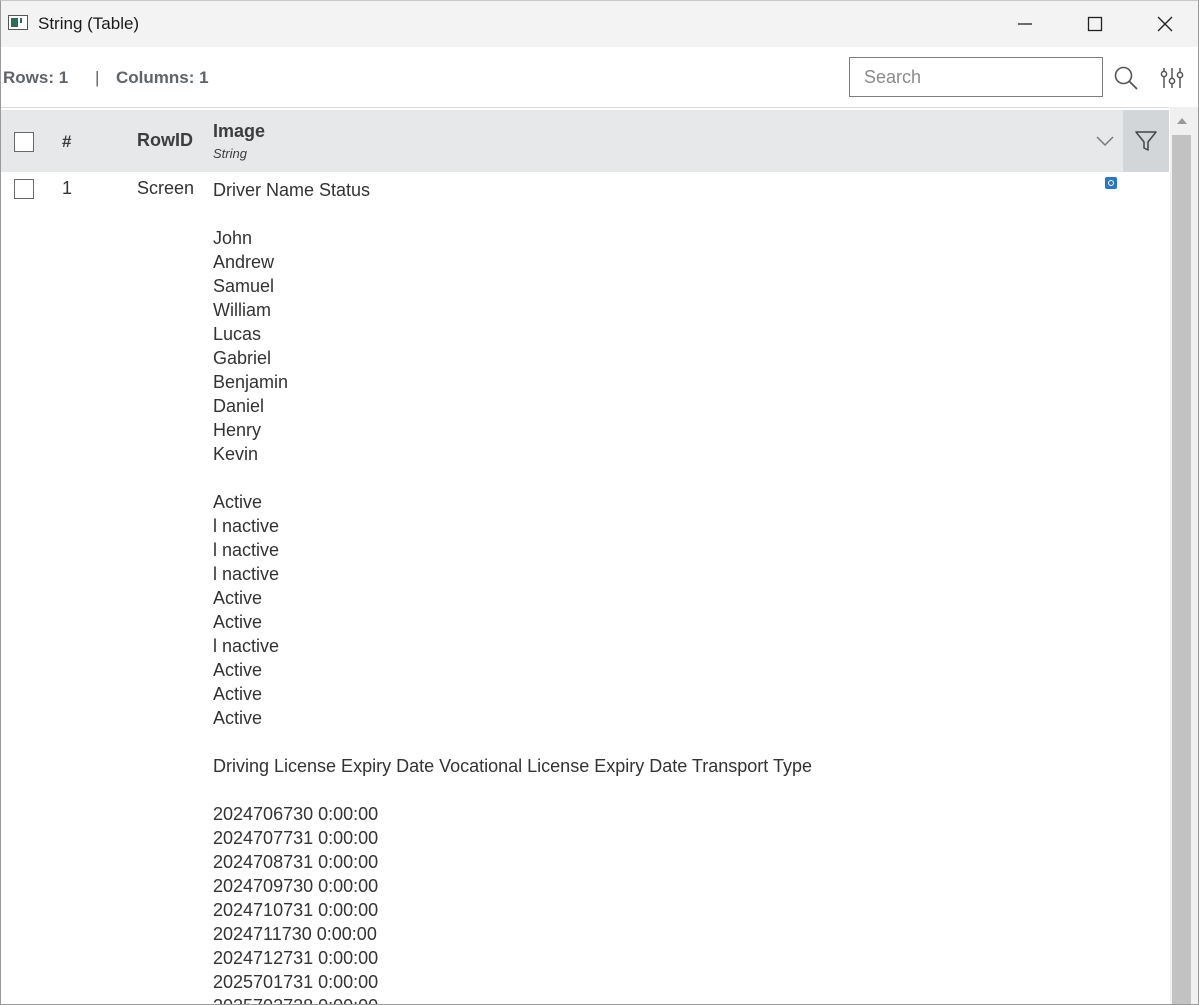 The width and height of the screenshot is (1199, 1005). I want to click on vertical-scrollbar, so click(1184, 555).